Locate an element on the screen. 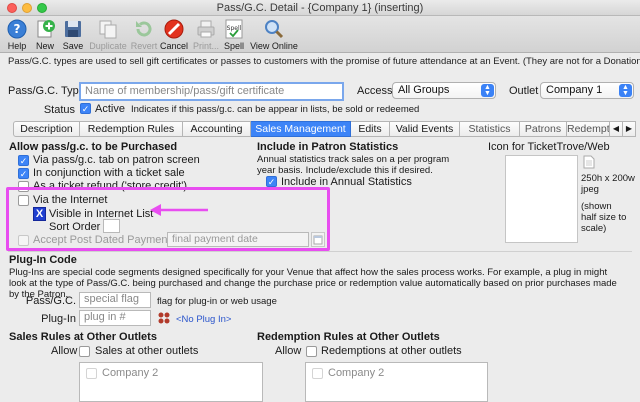 This screenshot has height=402, width=640. save-button: Save is located at coordinates (73, 34).